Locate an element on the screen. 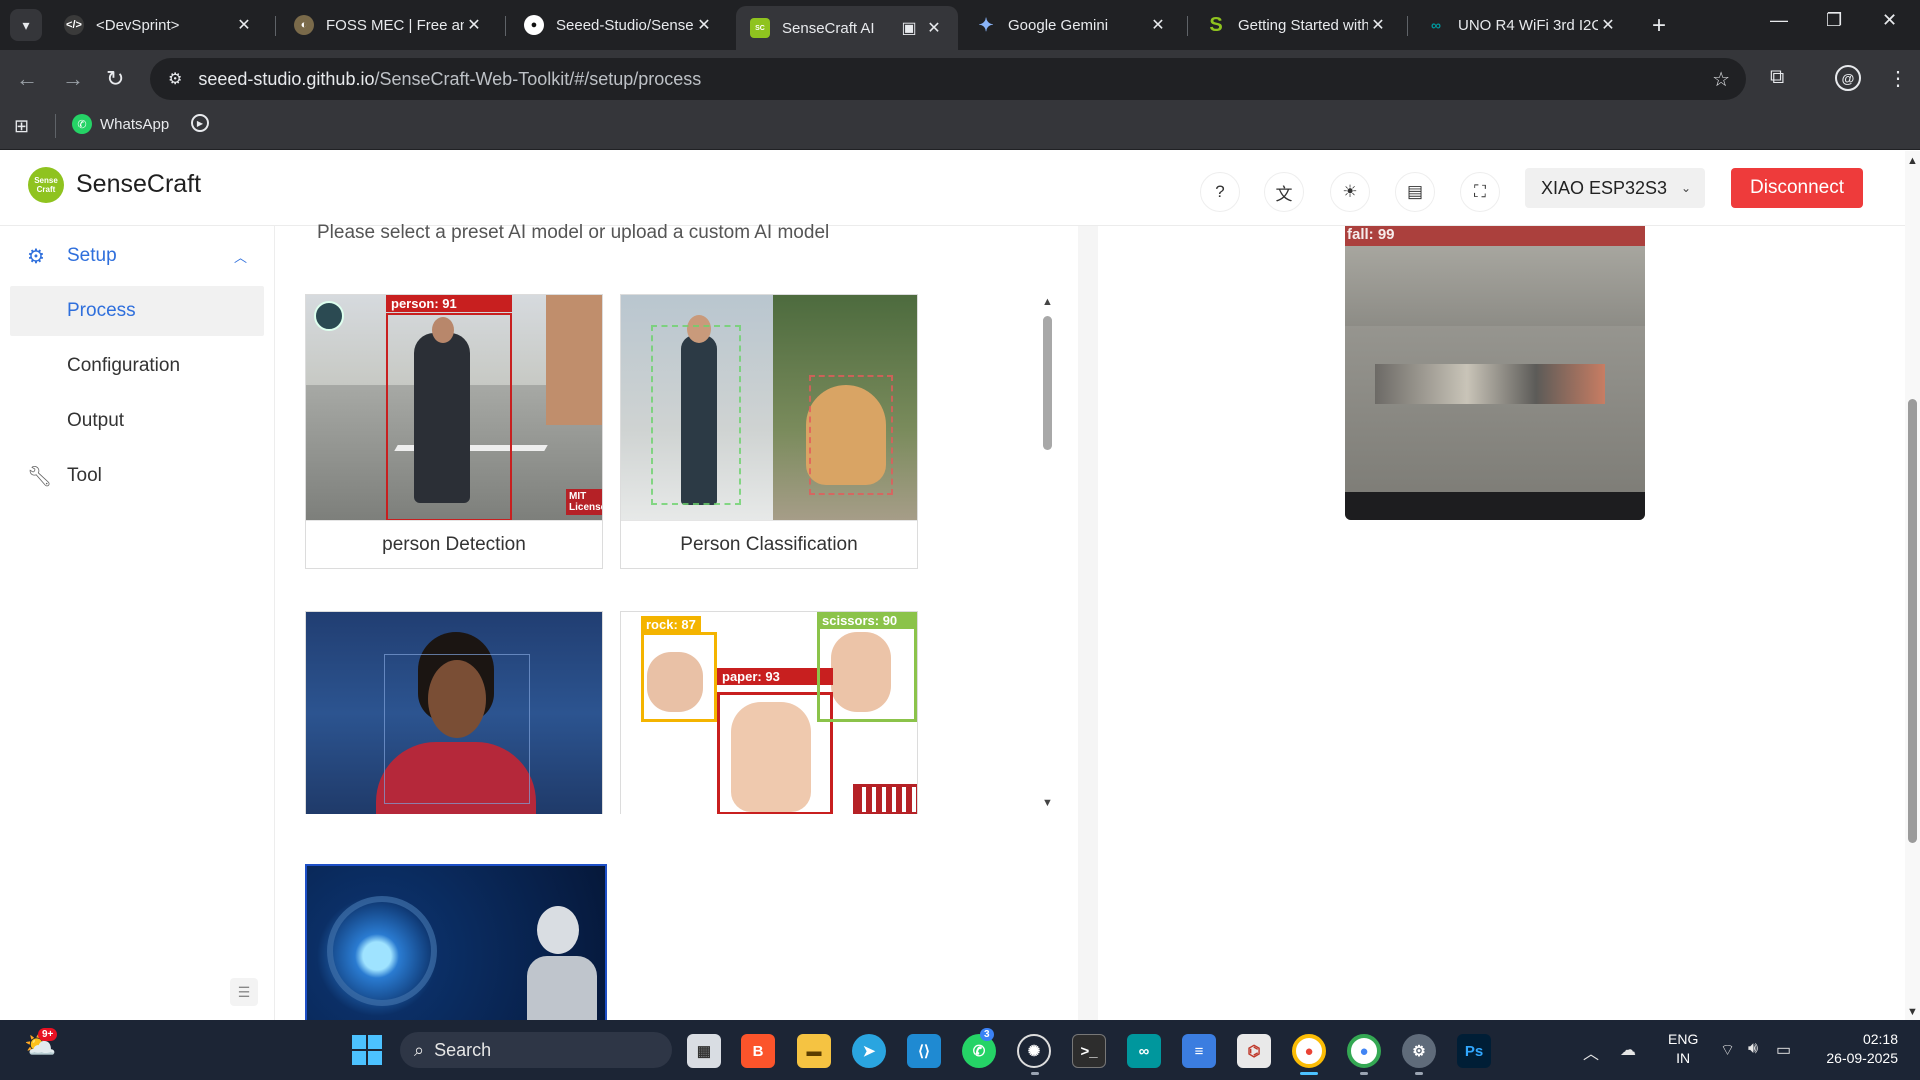  page-scrollbar: ▲ ▼ is located at coordinates (1912, 585).